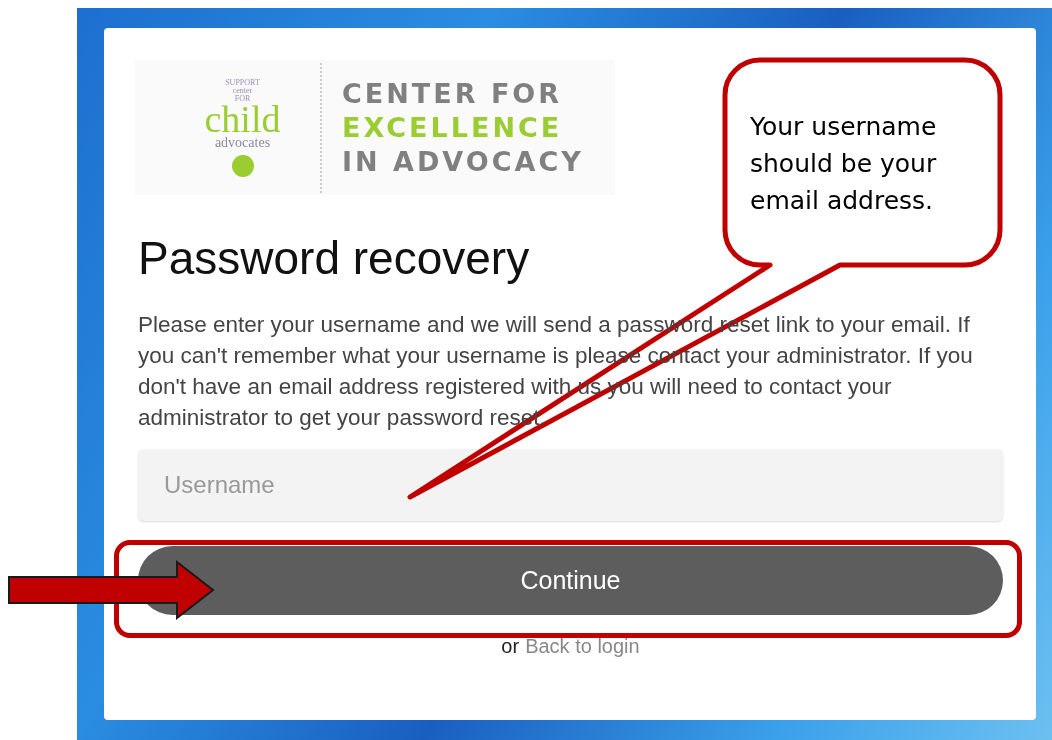 This screenshot has height=740, width=1052. Describe the element at coordinates (242, 90) in the screenshot. I see `logo-text: center` at that location.